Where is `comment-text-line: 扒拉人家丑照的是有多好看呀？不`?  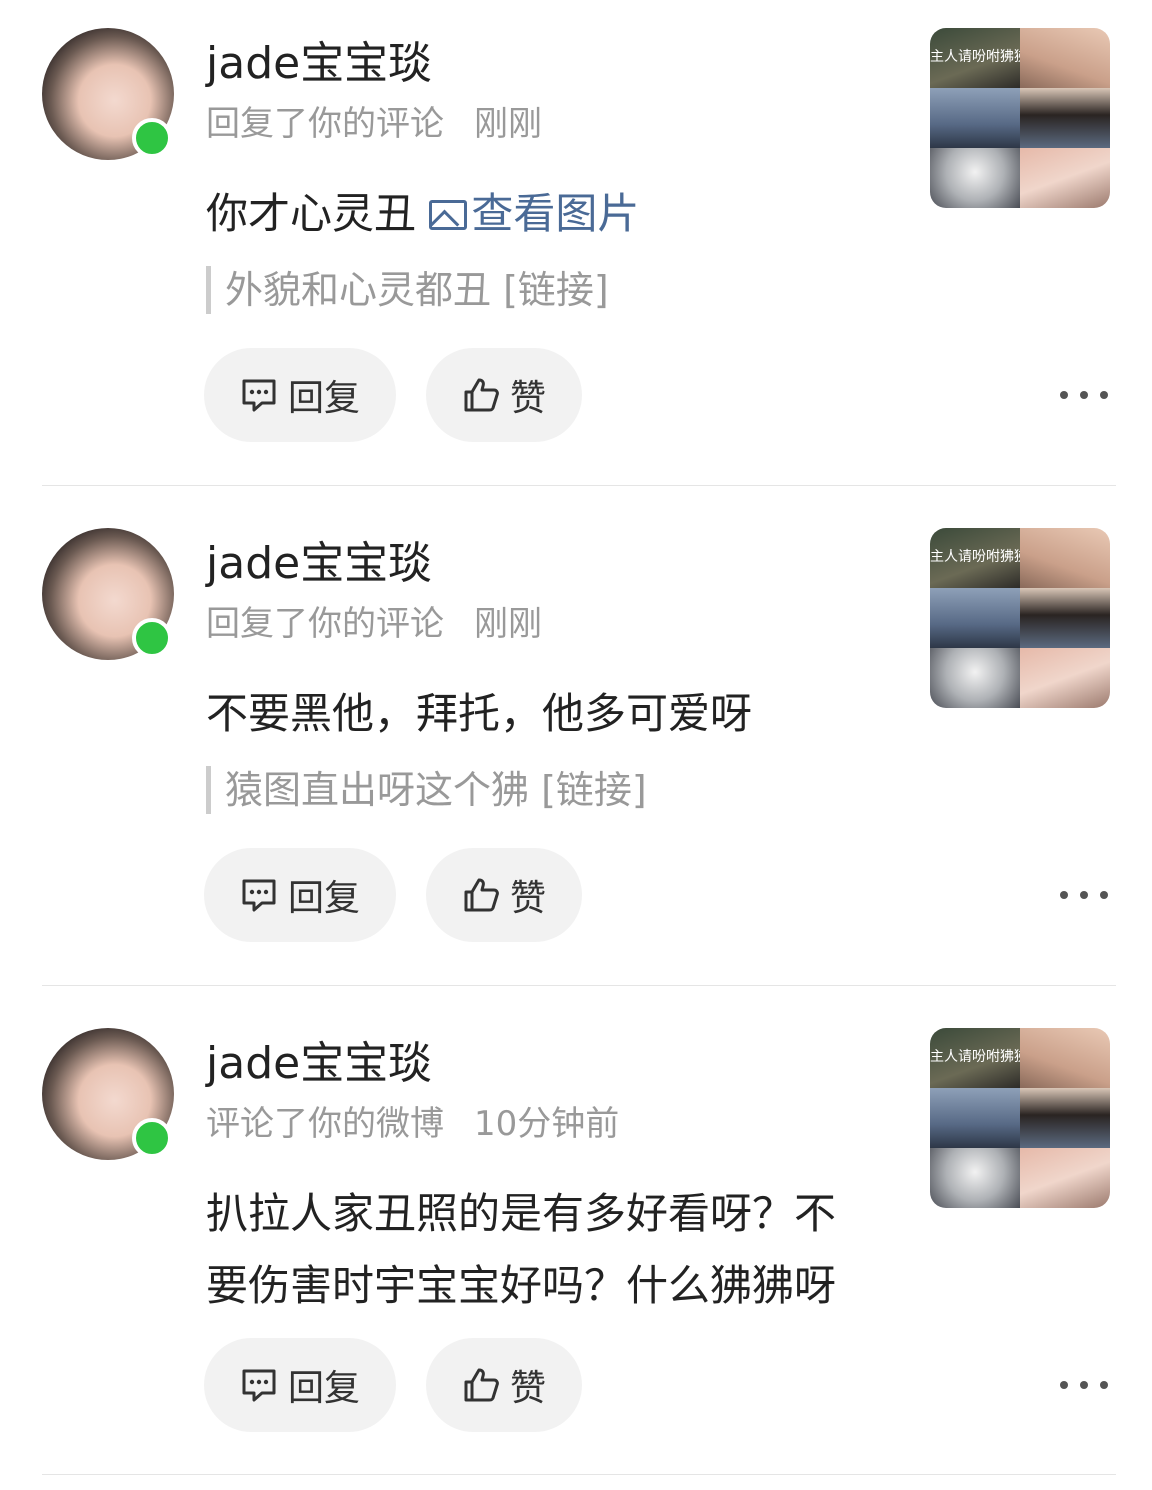
comment-text-line: 扒拉人家丑照的是有多好看呀？不 is located at coordinates (521, 1213).